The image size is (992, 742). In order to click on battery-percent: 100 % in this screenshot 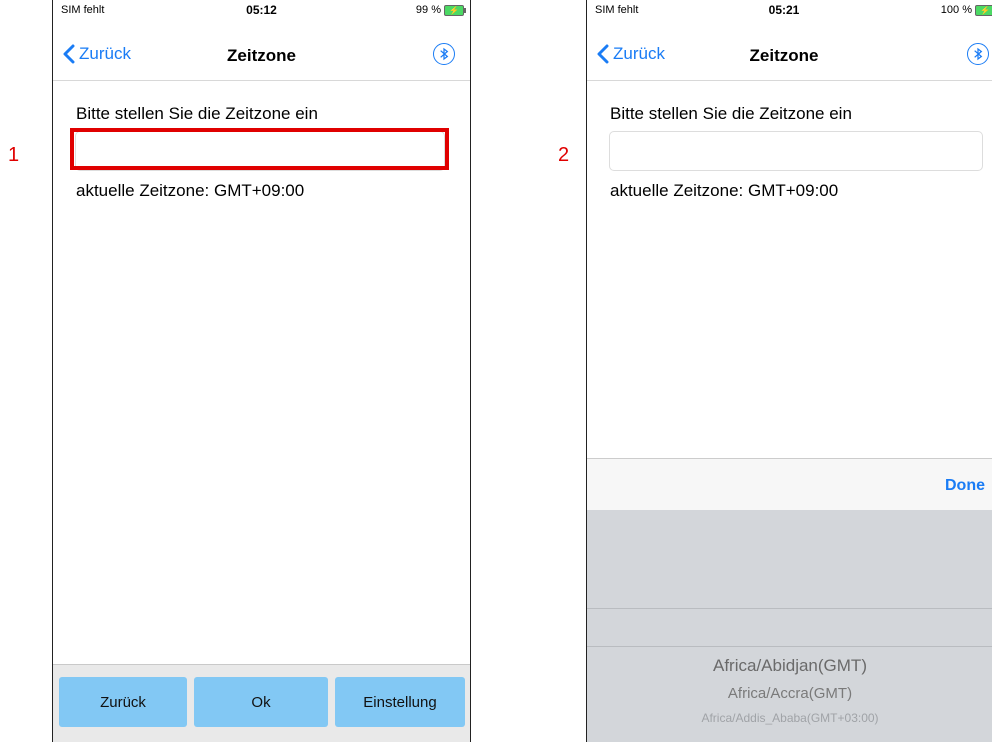, I will do `click(956, 10)`.